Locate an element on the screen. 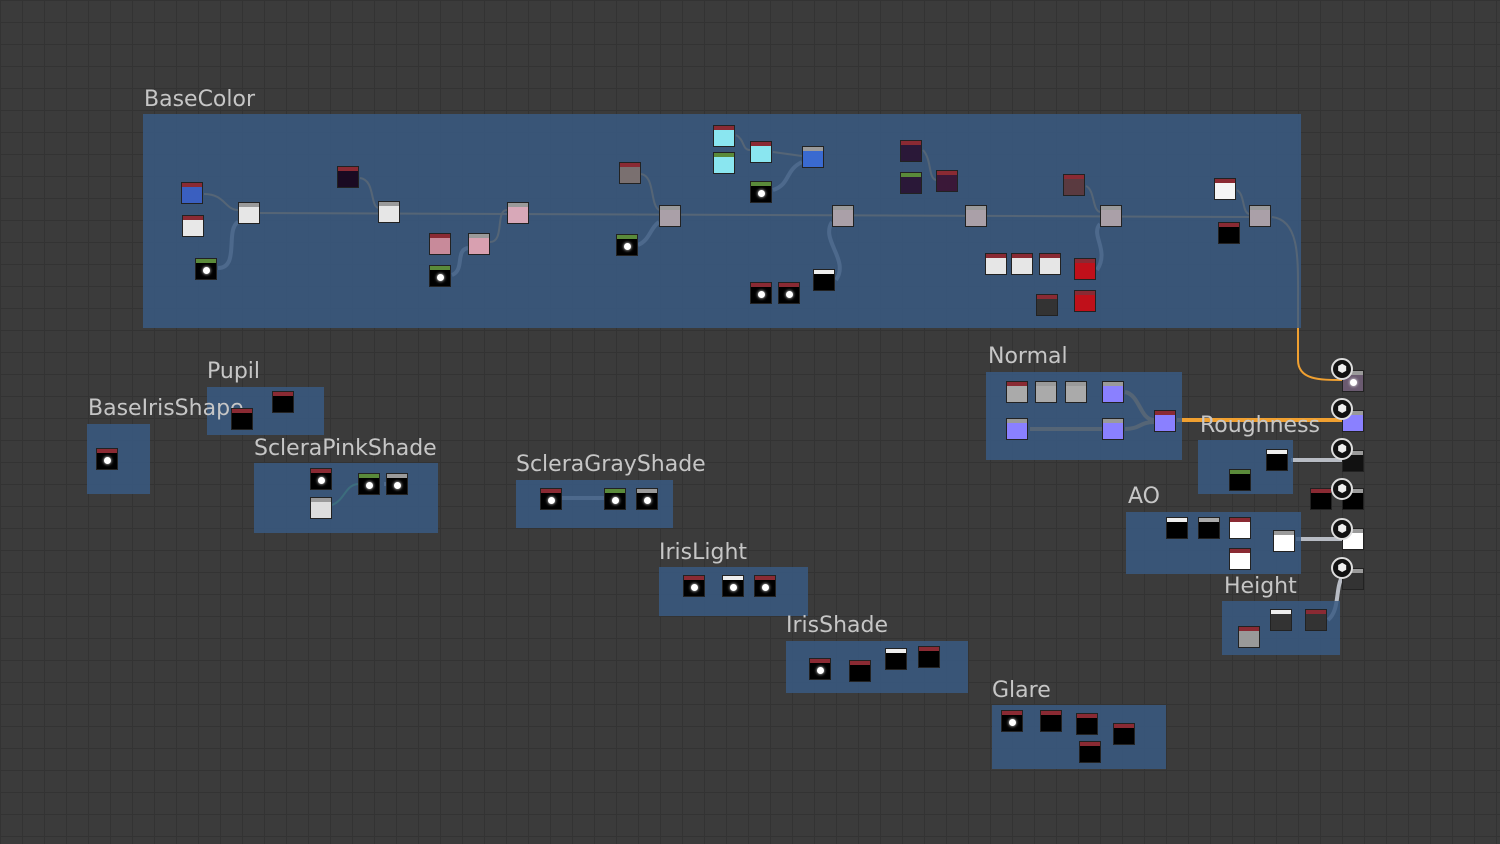  frame-title-roughness: Roughness is located at coordinates (1260, 425).